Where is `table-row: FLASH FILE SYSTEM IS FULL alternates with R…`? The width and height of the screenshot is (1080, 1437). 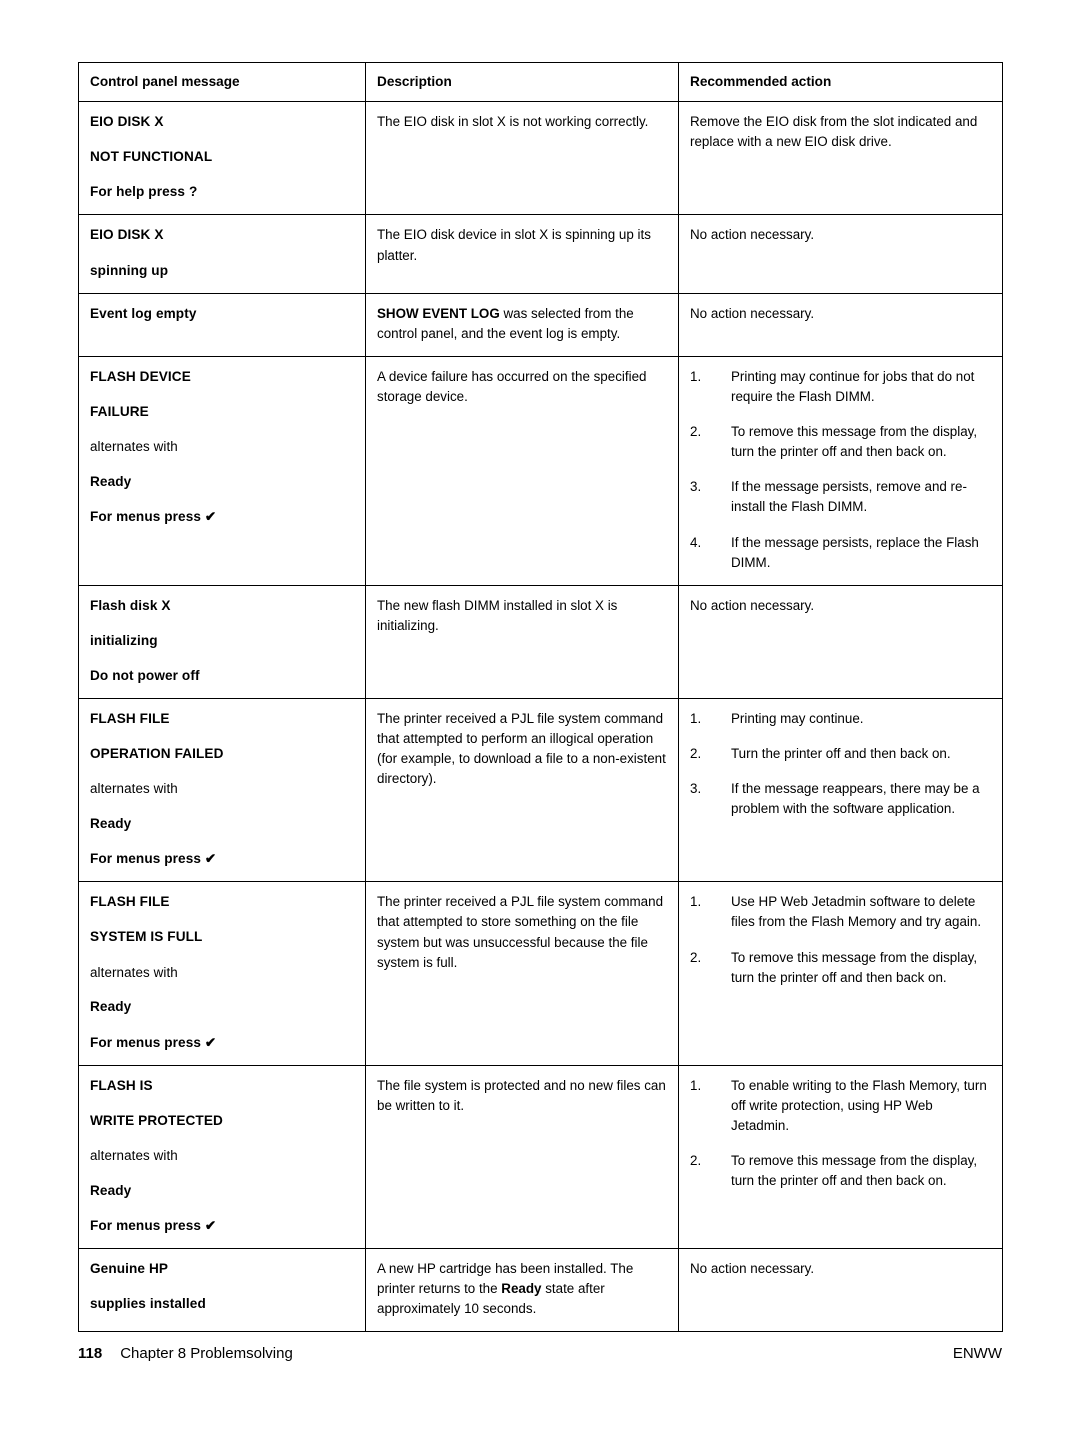
table-row: FLASH FILE SYSTEM IS FULL alternates with R… is located at coordinates (540, 973).